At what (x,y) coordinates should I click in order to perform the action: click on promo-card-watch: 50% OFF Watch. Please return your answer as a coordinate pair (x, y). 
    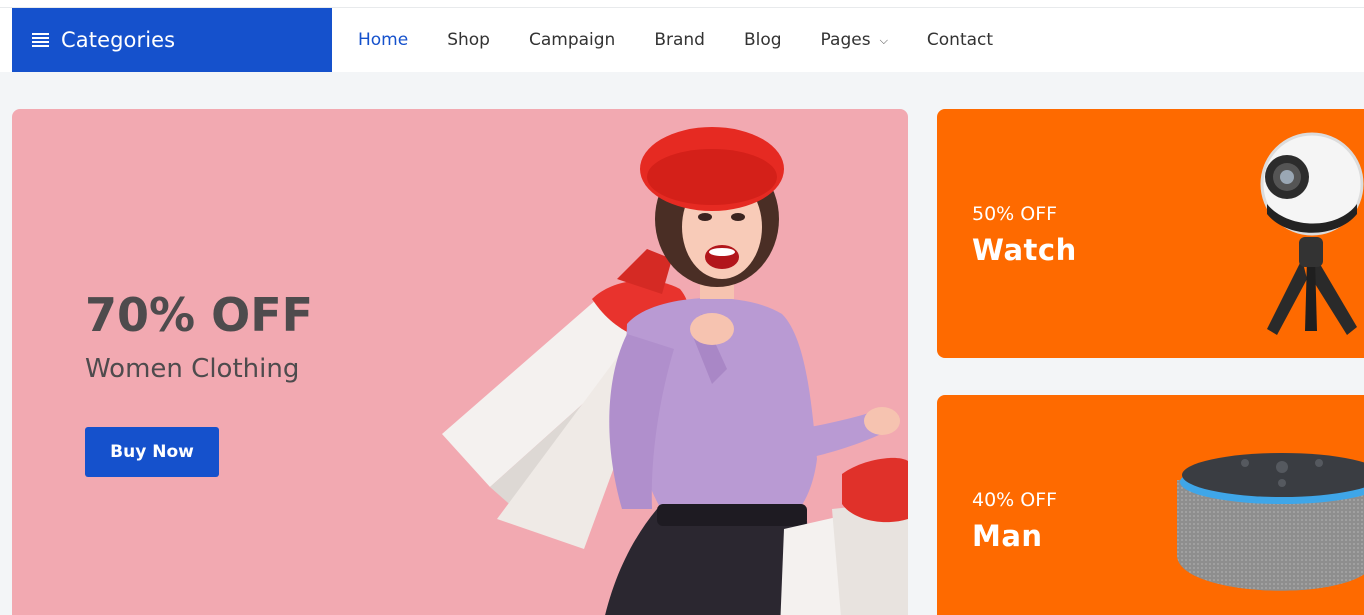
    Looking at the image, I should click on (1150, 233).